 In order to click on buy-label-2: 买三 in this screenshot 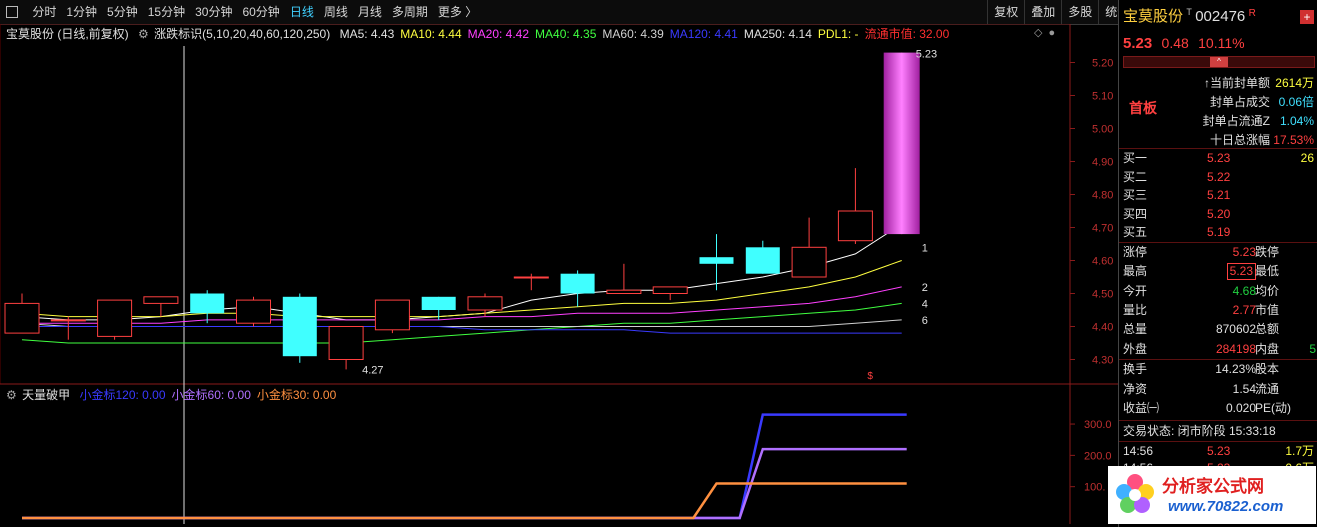, I will do `click(1135, 195)`.